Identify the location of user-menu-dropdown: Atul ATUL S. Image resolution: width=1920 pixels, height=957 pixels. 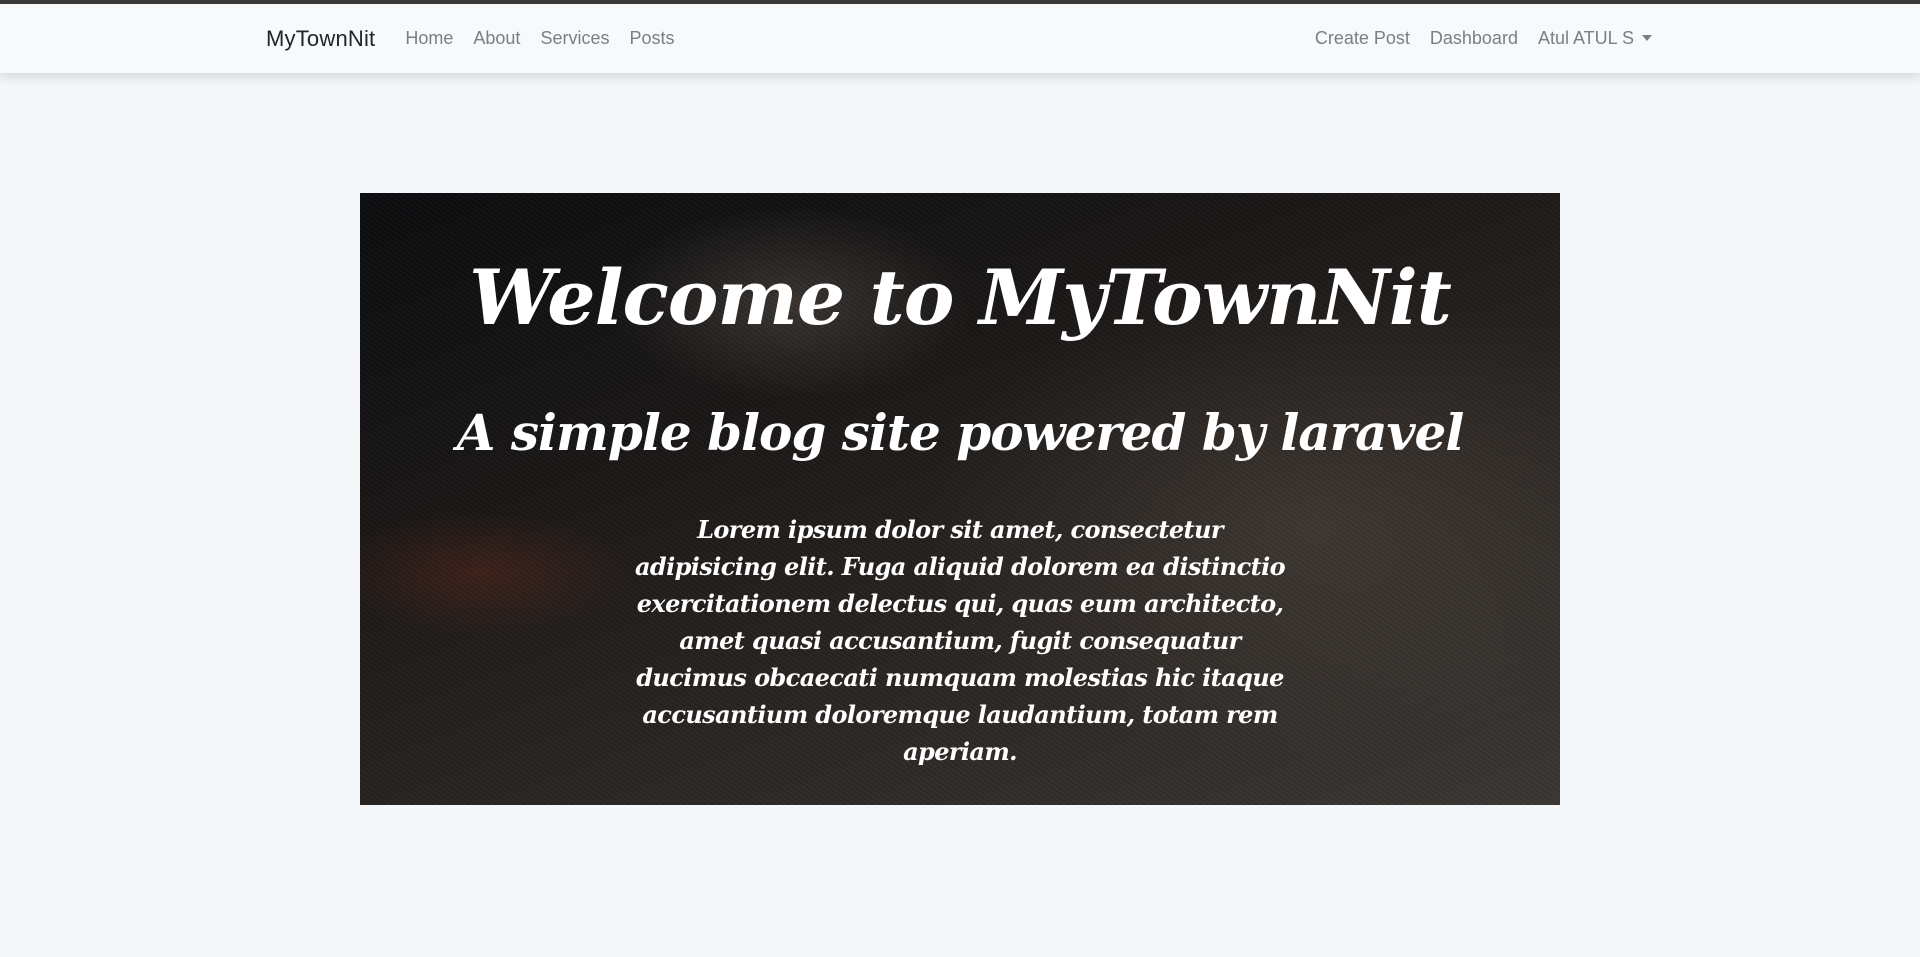
(1595, 38).